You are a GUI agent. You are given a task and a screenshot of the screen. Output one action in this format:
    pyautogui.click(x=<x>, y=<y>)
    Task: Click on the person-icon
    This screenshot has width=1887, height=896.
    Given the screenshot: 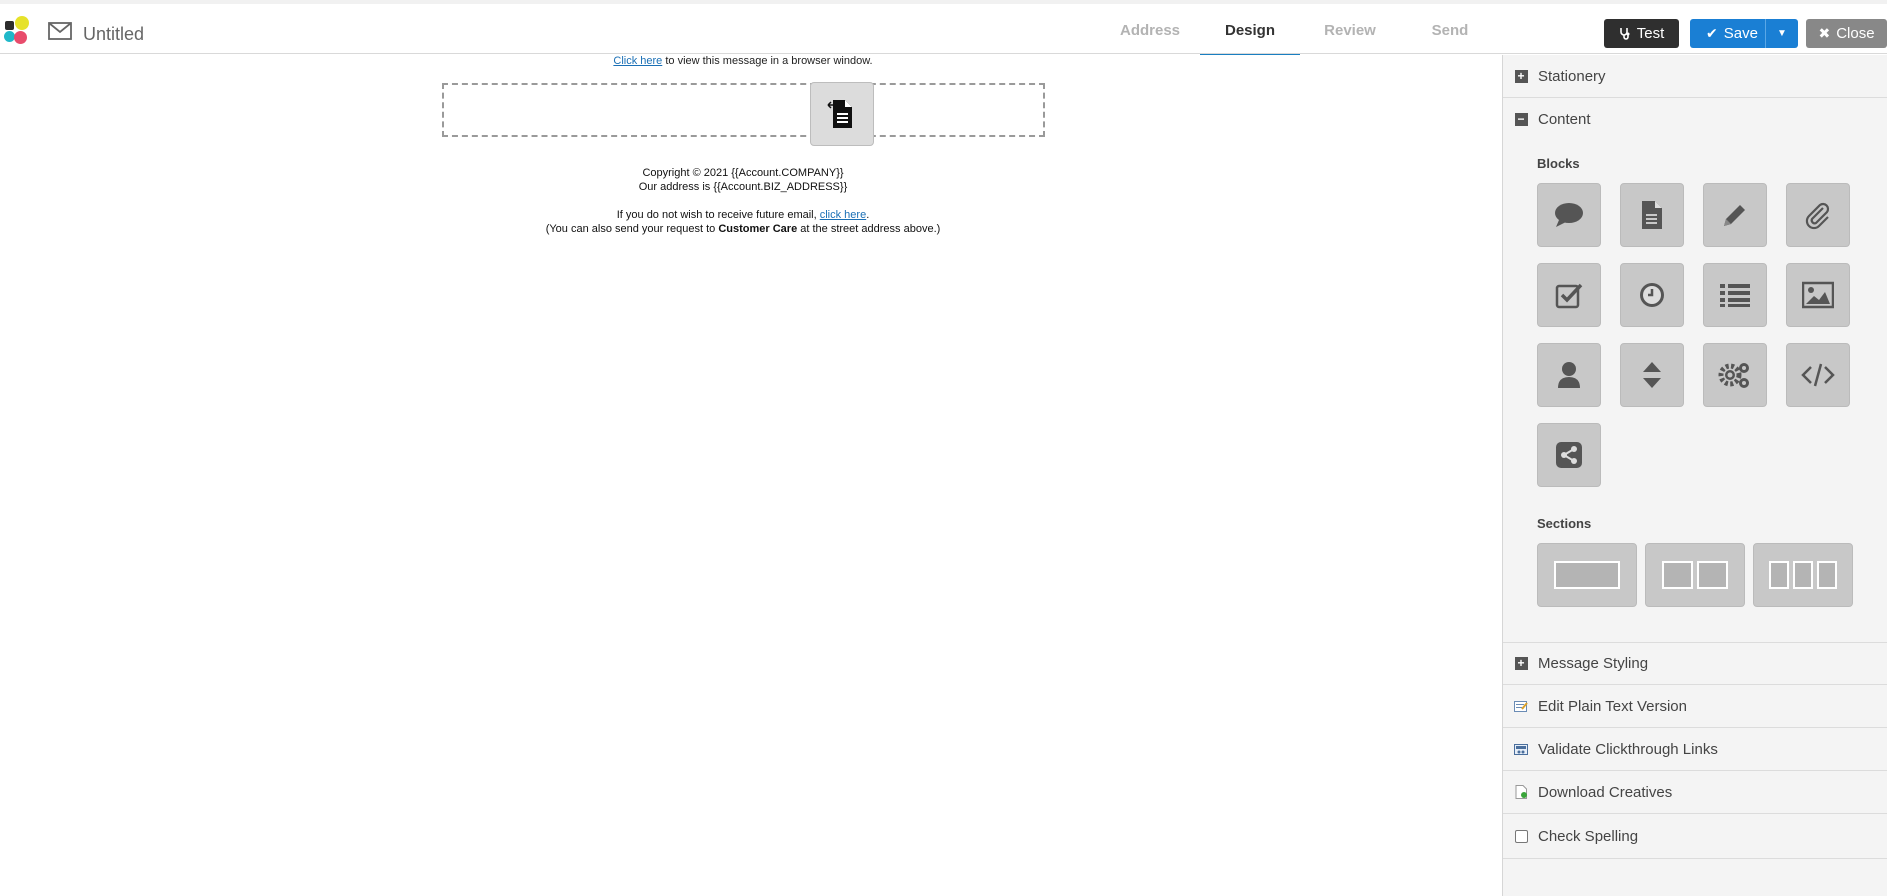 What is the action you would take?
    pyautogui.click(x=1569, y=375)
    